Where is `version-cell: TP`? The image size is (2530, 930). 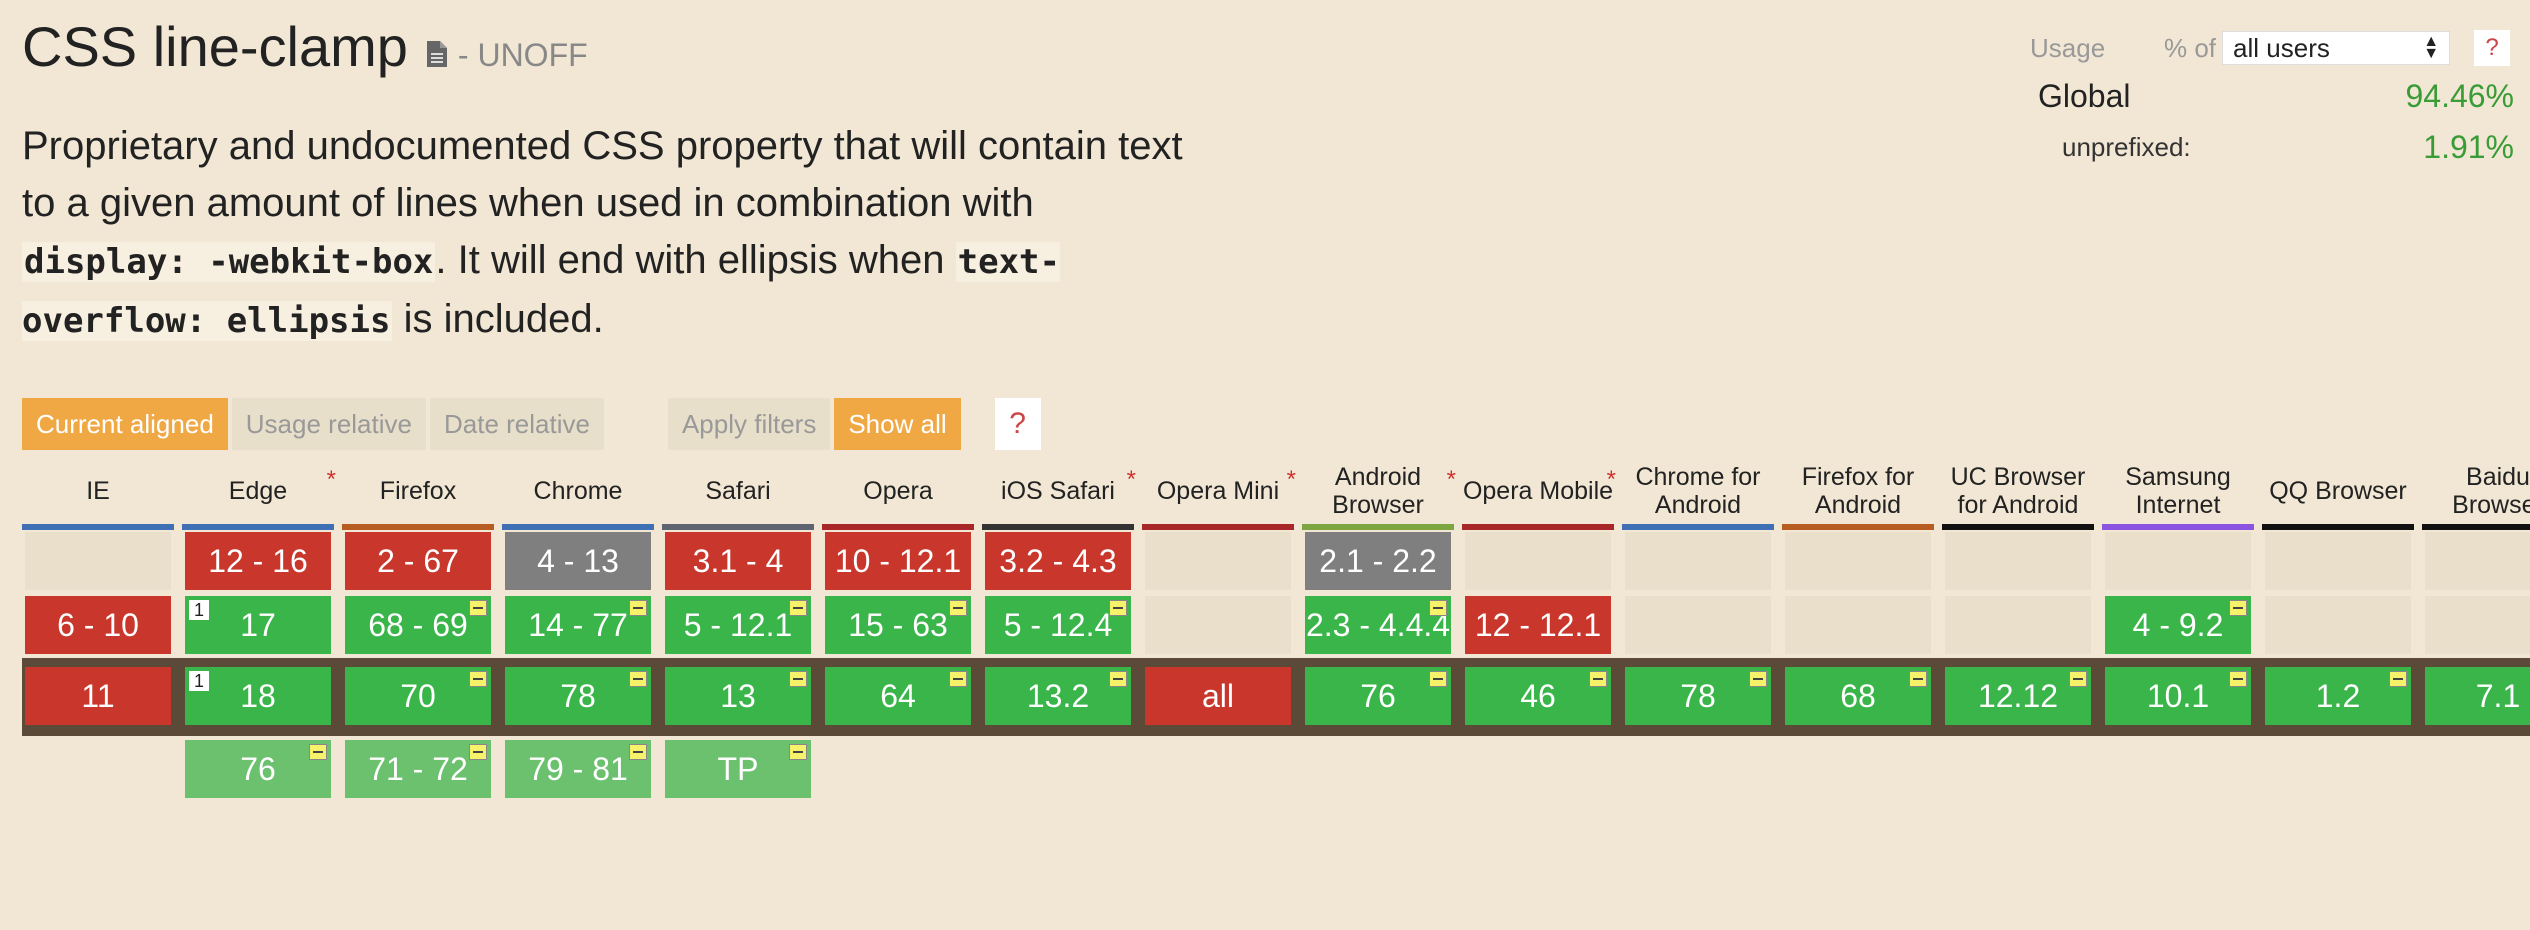
version-cell: TP is located at coordinates (738, 769).